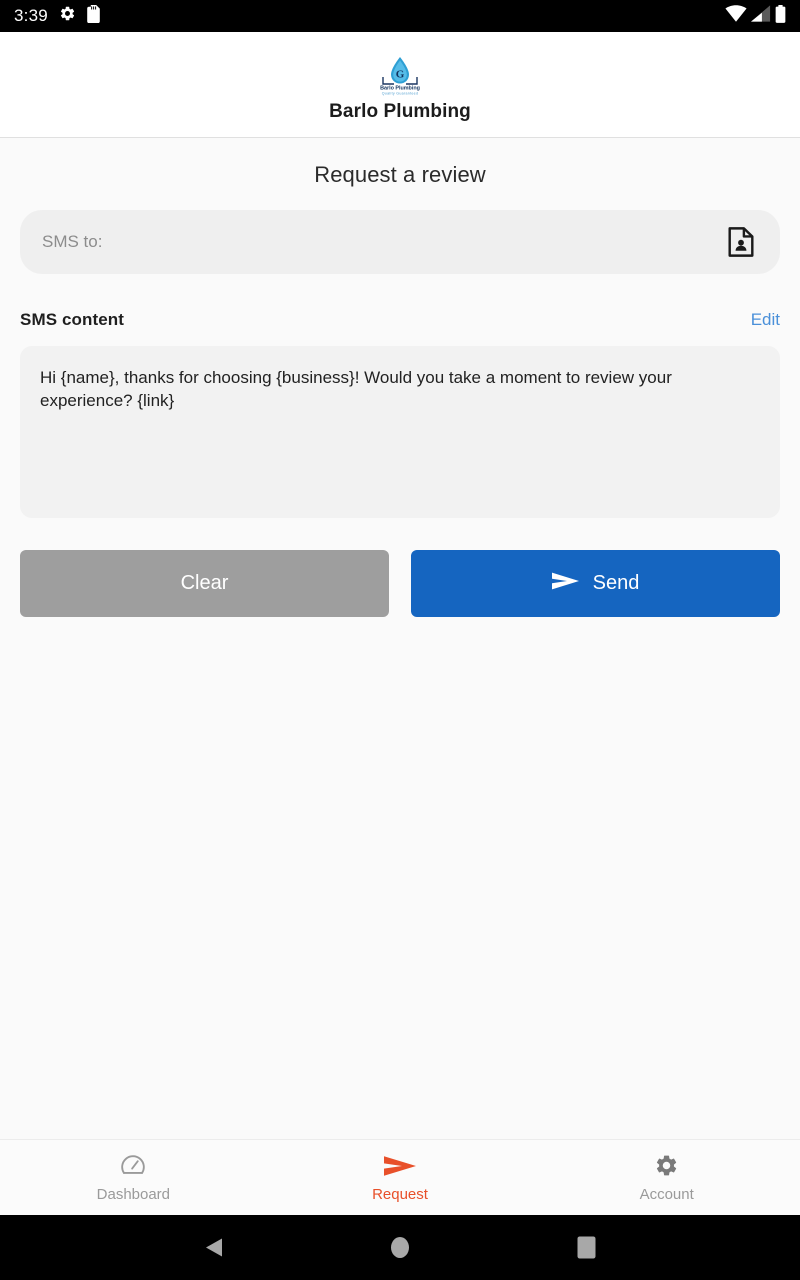  I want to click on status-time: 3:39, so click(31, 15).